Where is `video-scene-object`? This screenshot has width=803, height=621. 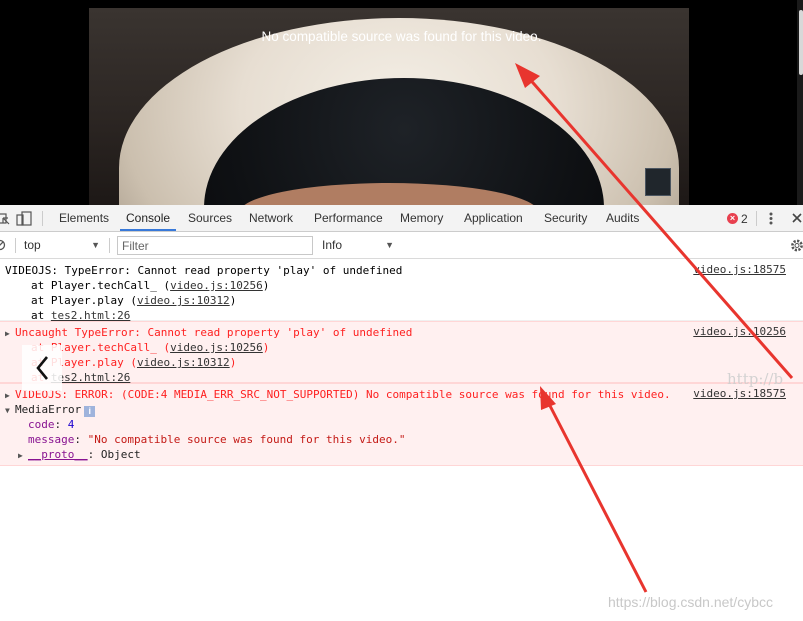
video-scene-object is located at coordinates (658, 182).